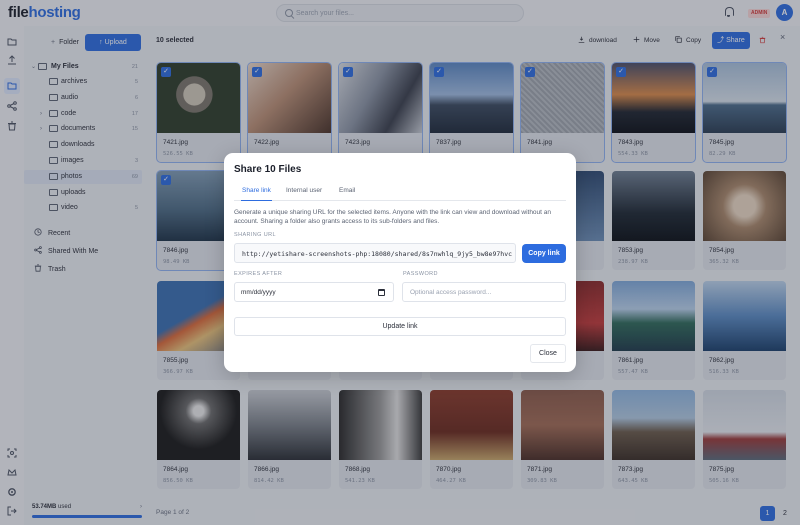 This screenshot has width=800, height=525. Describe the element at coordinates (258, 274) in the screenshot. I see `expires-label: EXPIRES AFTER` at that location.